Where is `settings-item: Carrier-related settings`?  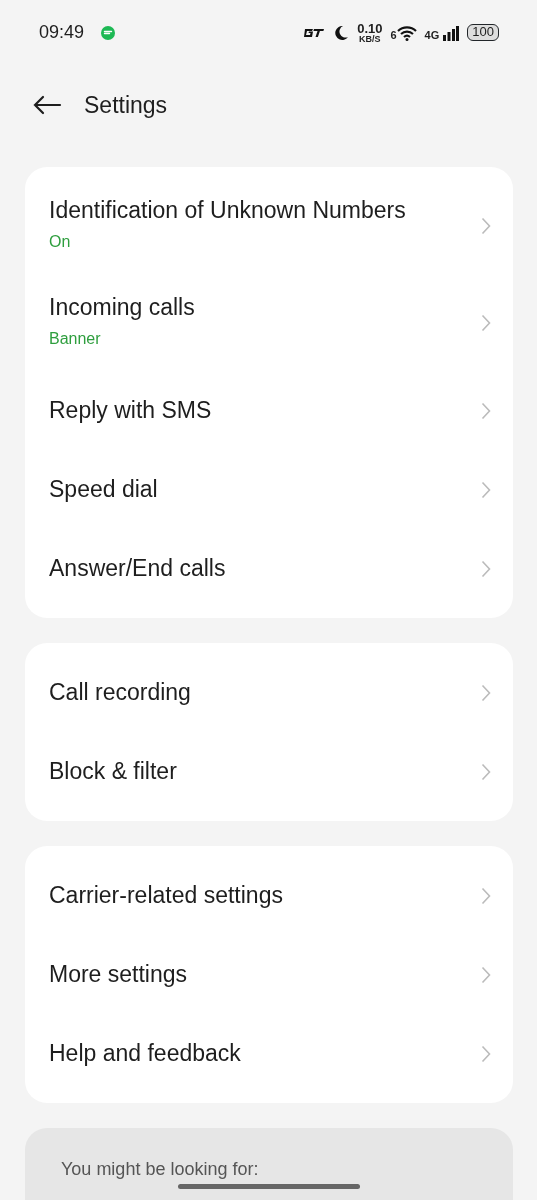 settings-item: Carrier-related settings is located at coordinates (269, 895).